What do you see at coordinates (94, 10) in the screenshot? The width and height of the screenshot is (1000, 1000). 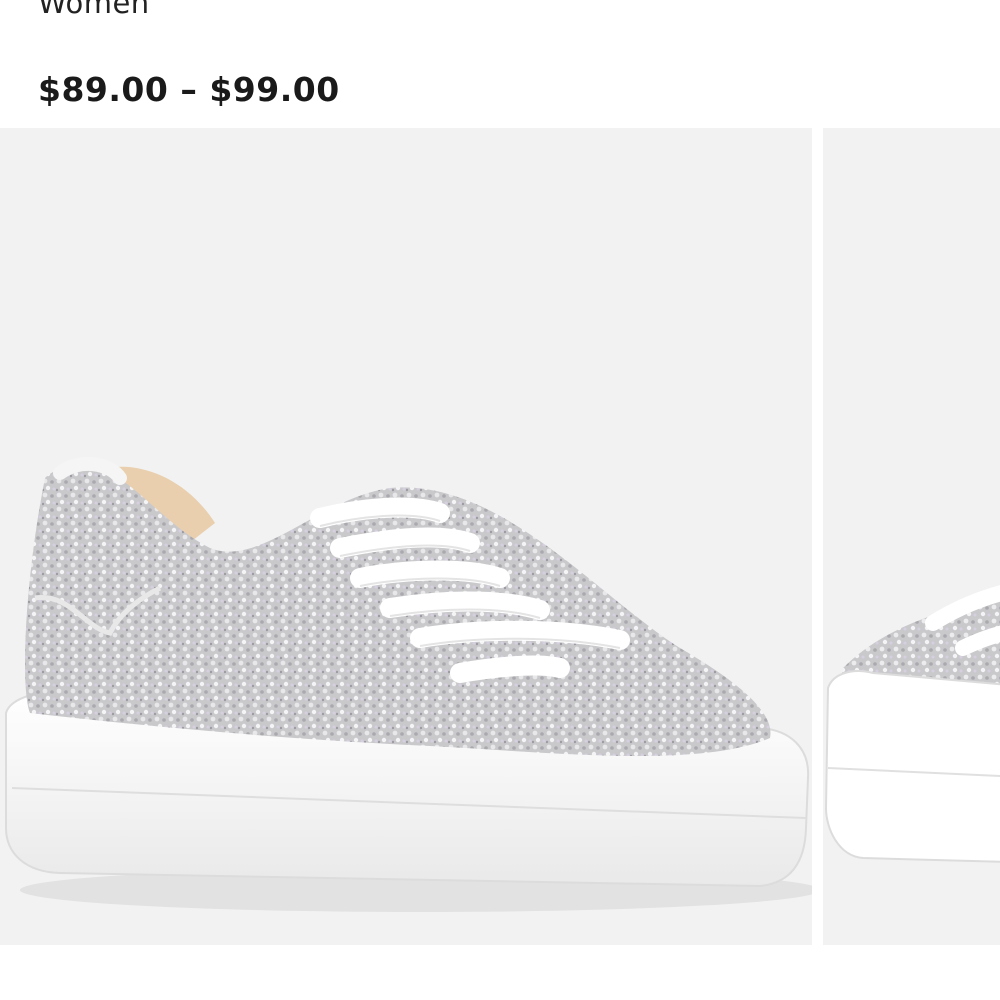 I see `product-category: Women` at bounding box center [94, 10].